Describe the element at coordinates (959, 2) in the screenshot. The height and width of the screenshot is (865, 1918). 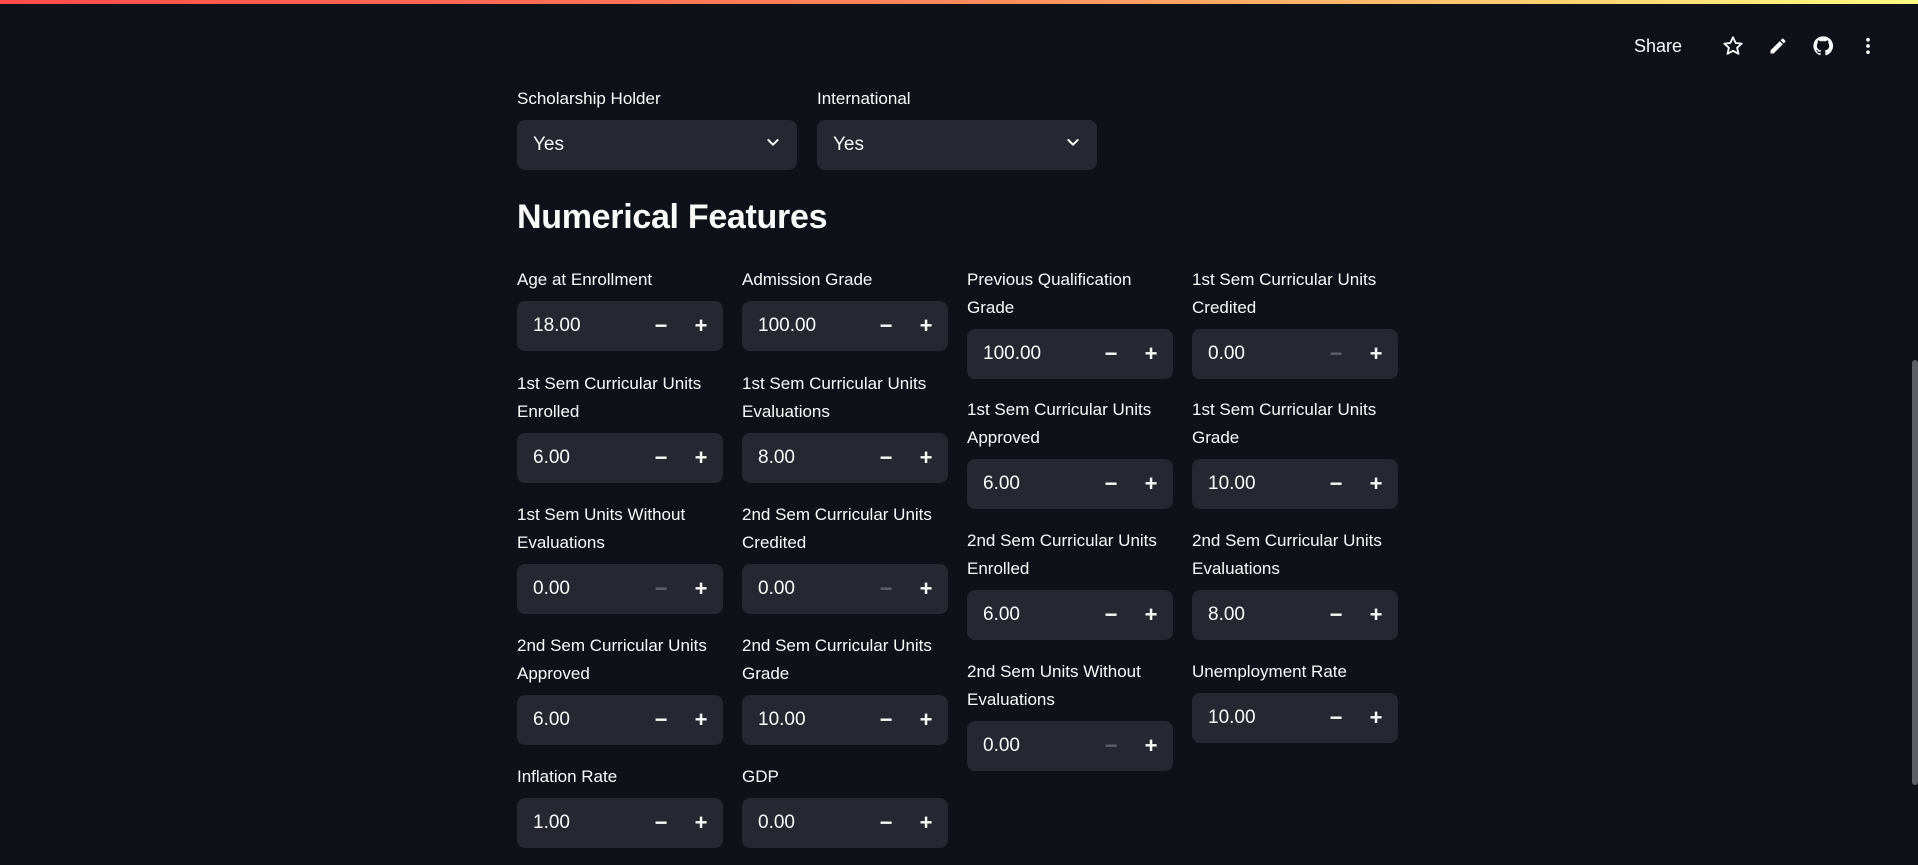
I see `top-decoration-bar` at that location.